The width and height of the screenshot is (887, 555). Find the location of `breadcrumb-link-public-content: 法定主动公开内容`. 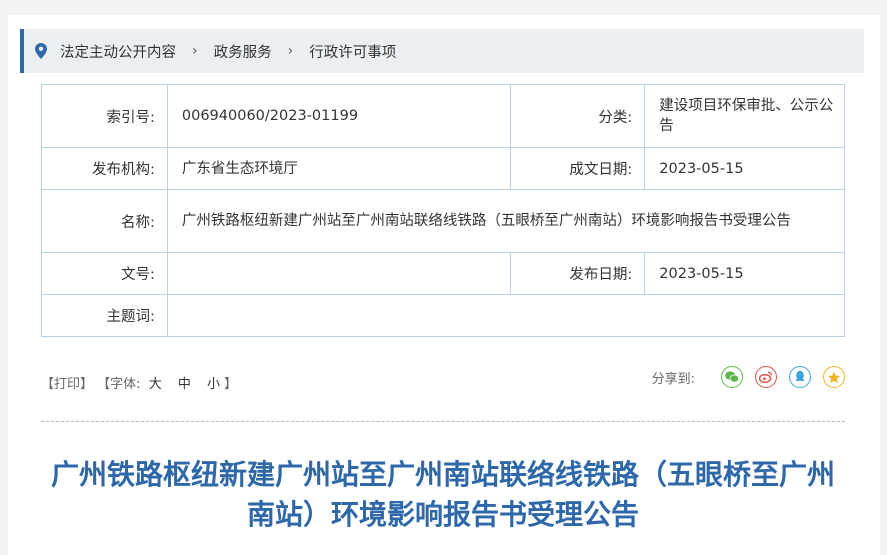

breadcrumb-link-public-content: 法定主动公开内容 is located at coordinates (118, 51).